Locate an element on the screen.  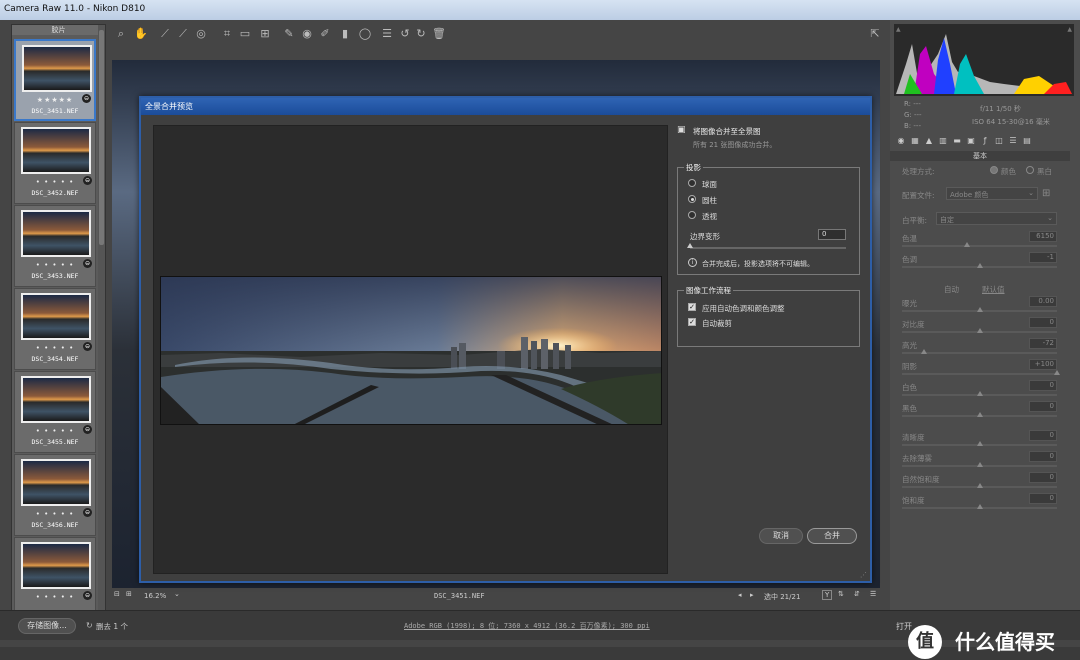
color-sampler-icon: ⟋ is located at coordinates (183, 34).